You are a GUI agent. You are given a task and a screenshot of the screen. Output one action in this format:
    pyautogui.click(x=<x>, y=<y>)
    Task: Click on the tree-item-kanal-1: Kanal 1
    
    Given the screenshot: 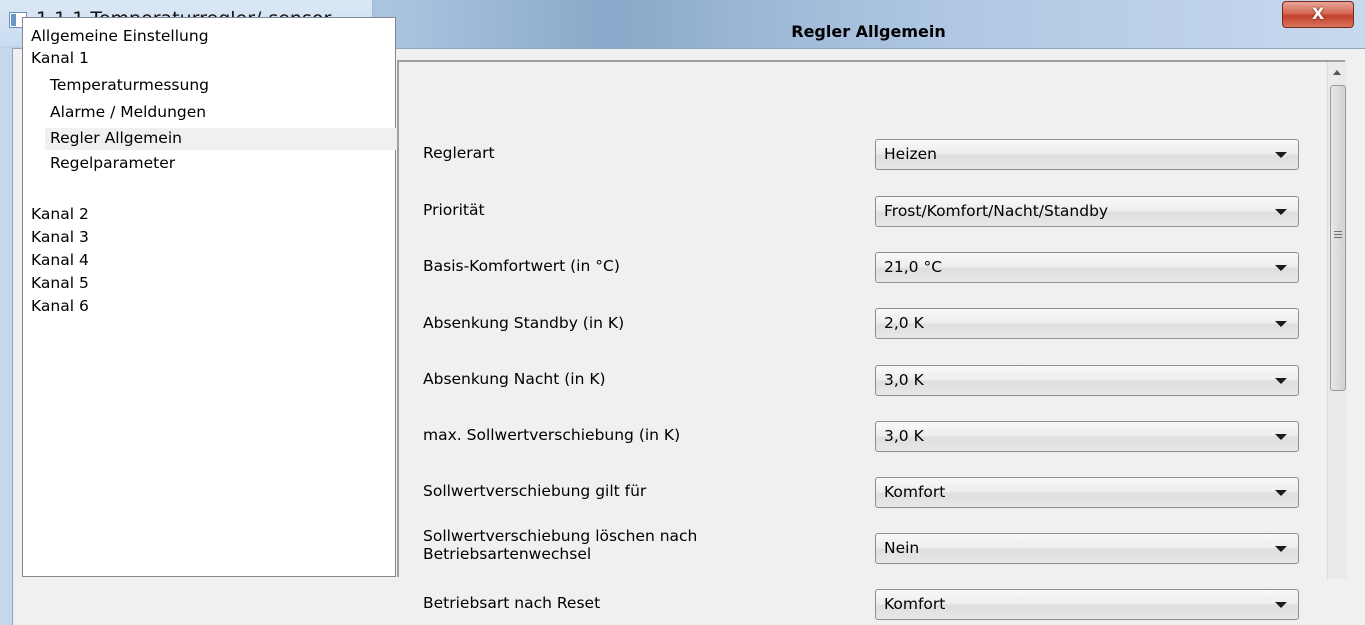 What is the action you would take?
    pyautogui.click(x=60, y=59)
    